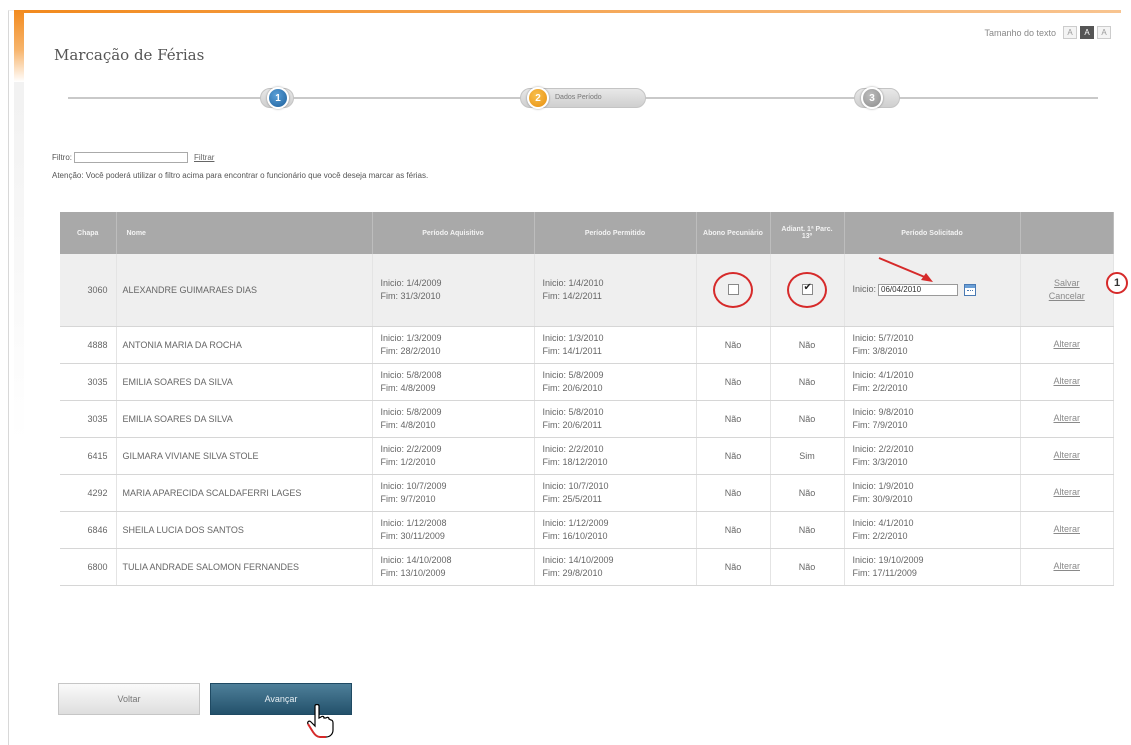 Image resolution: width=1131 pixels, height=745 pixels. Describe the element at coordinates (453, 419) in the screenshot. I see `cell-periodo-aquisitivo: Inicio: 5/8/2009 Fim: 4/8/2010` at that location.